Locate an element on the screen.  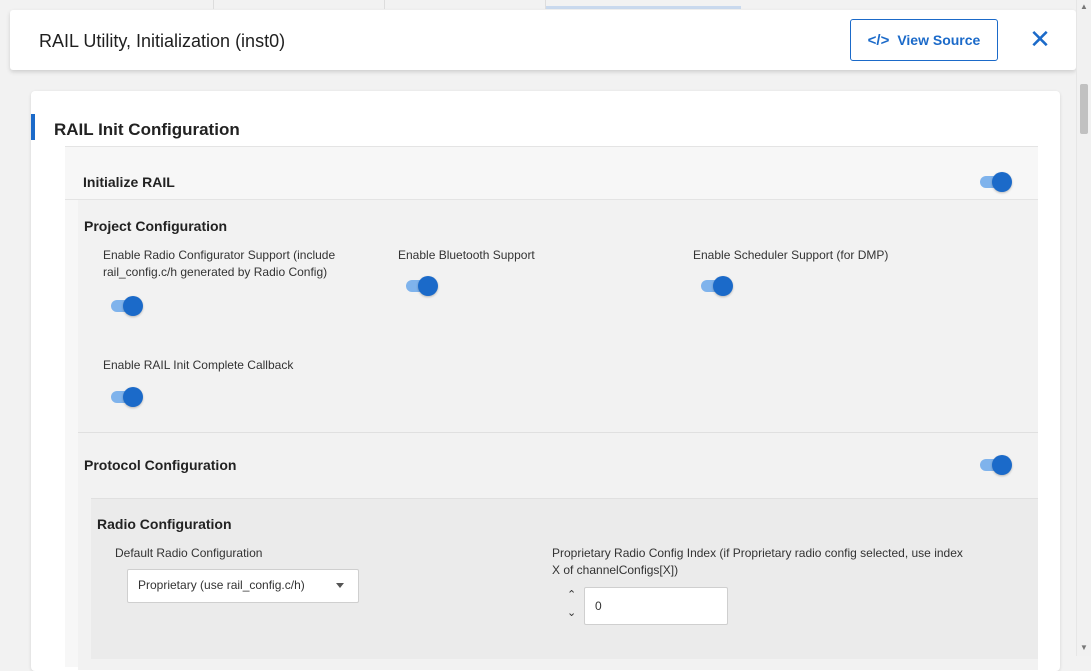
view-source-label: View Source is located at coordinates (939, 40).